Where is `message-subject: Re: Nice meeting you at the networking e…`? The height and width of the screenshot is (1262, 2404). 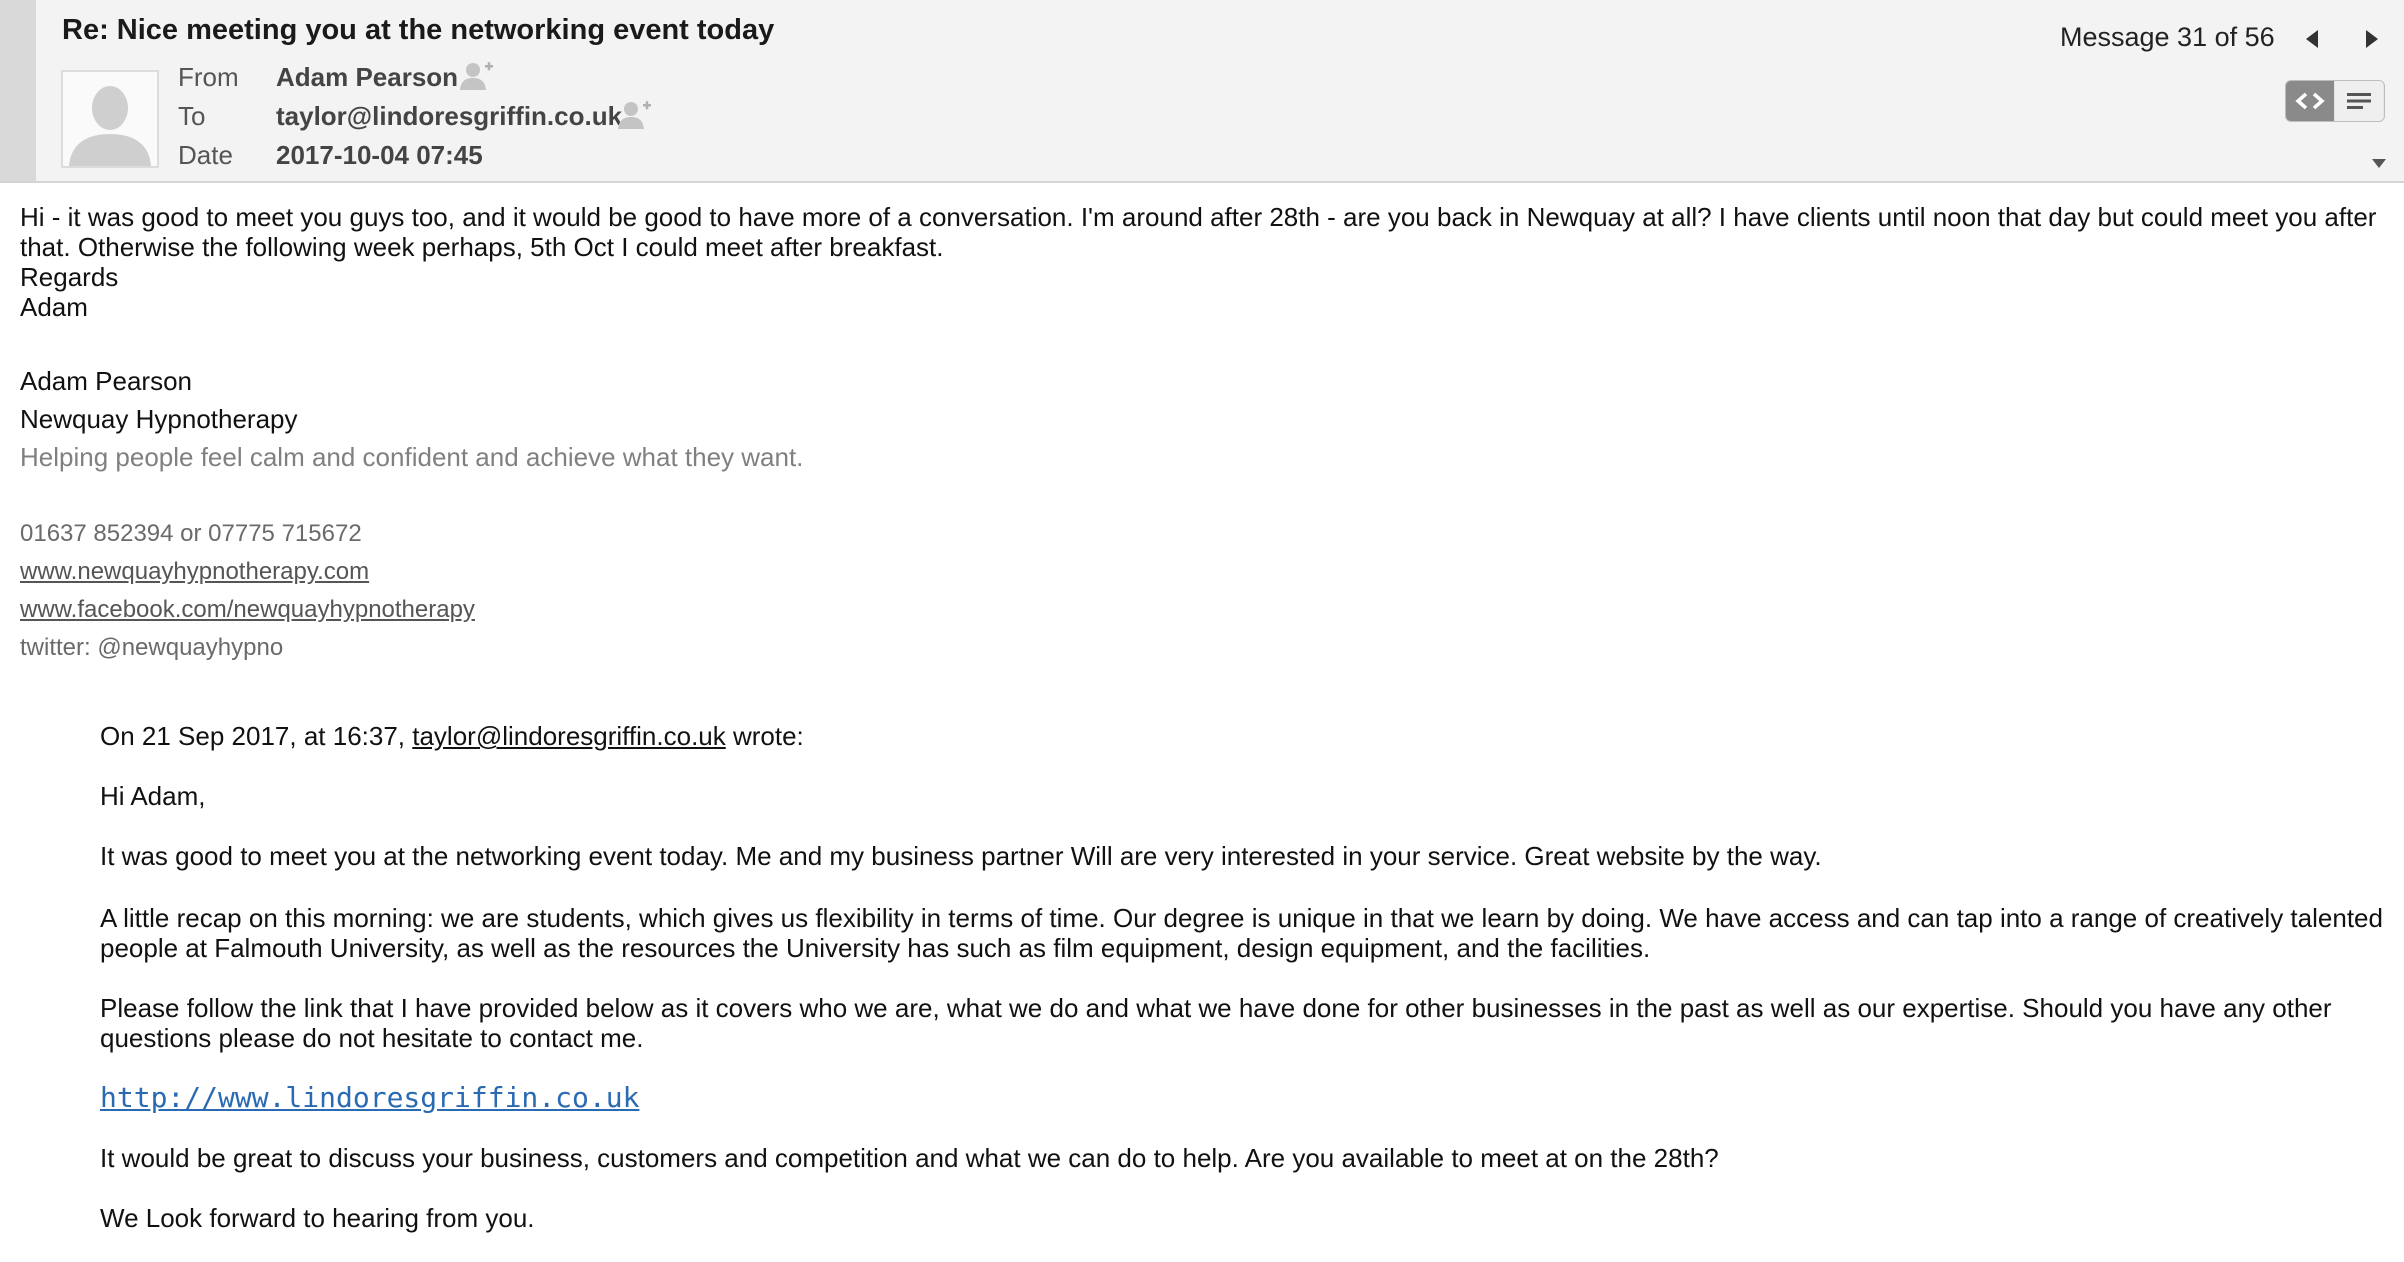 message-subject: Re: Nice meeting you at the networking e… is located at coordinates (418, 30).